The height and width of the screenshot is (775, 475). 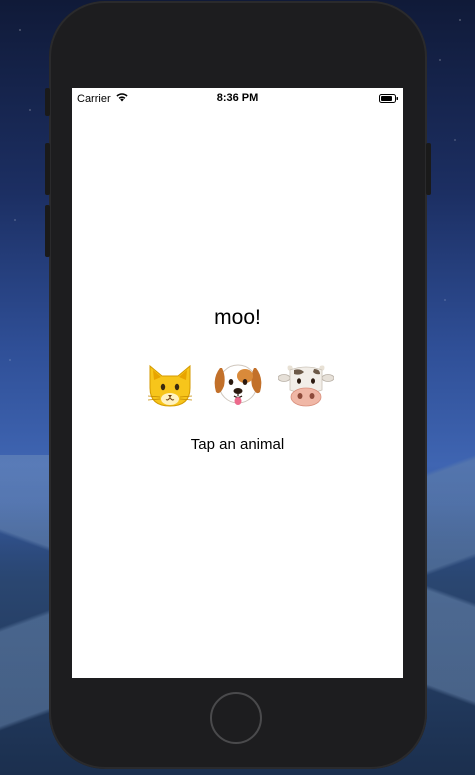 I want to click on mute-switch, so click(x=47, y=102).